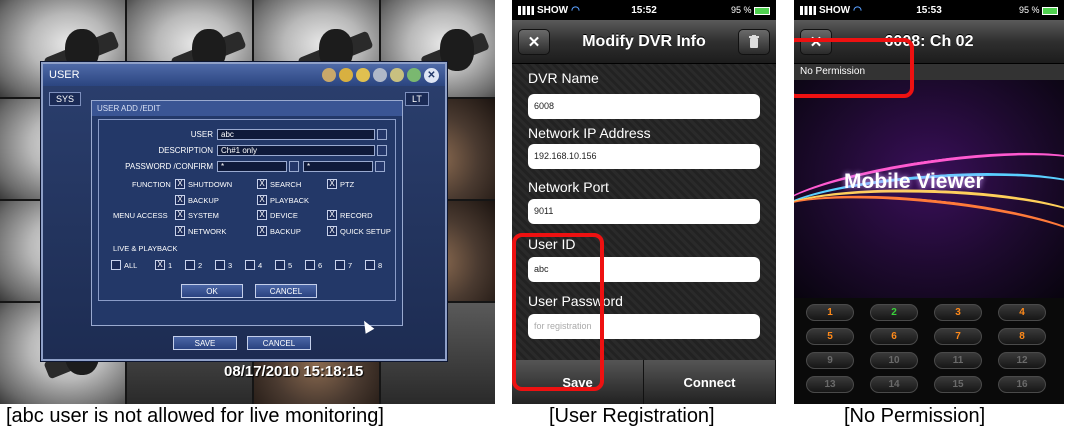 Image resolution: width=1070 pixels, height=445 pixels. I want to click on confirm-input: *, so click(338, 166).